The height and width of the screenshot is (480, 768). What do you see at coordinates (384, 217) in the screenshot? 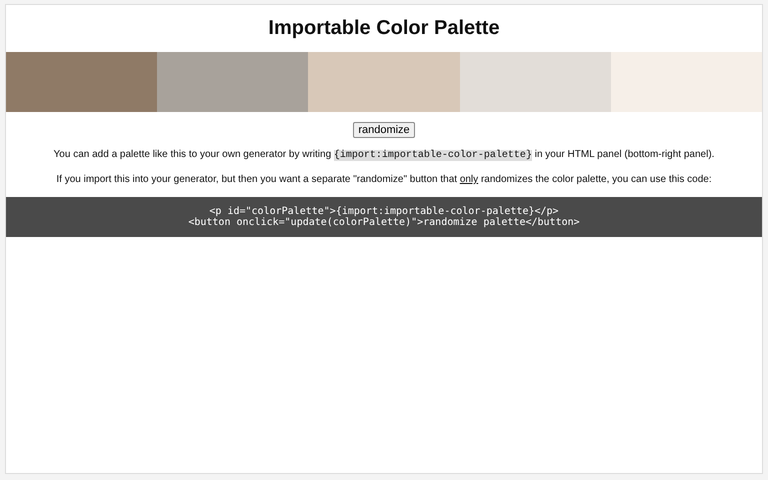
I see `code-block: <p id="colorPalette">{import:importable-color-palette}</p> <button onclick="update(colorPalette)">randomize palette</button>` at bounding box center [384, 217].